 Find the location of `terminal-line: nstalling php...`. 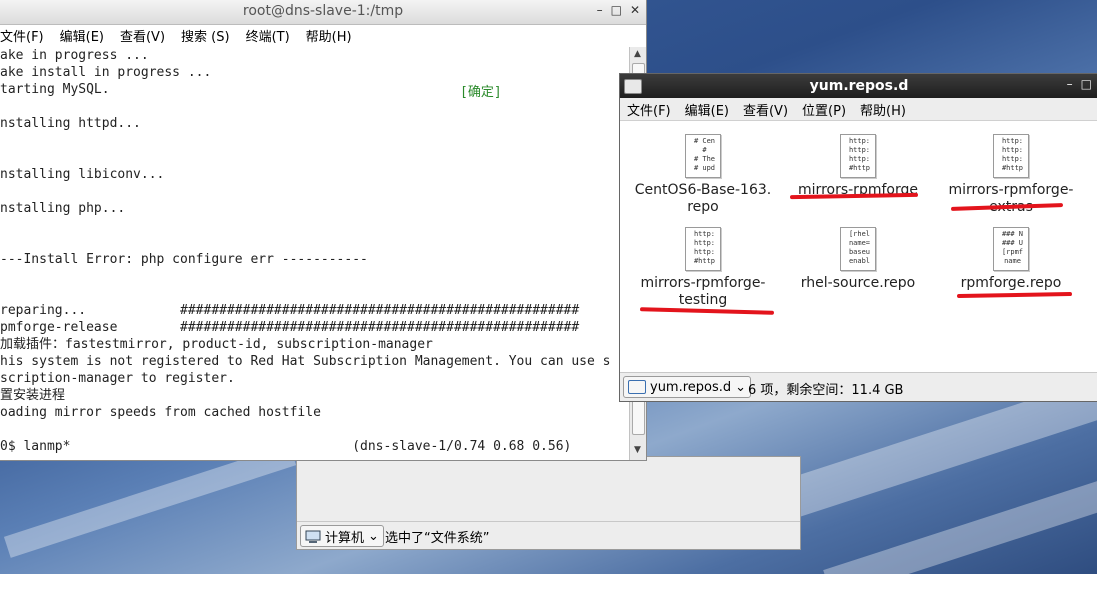

terminal-line: nstalling php... is located at coordinates (63, 208).